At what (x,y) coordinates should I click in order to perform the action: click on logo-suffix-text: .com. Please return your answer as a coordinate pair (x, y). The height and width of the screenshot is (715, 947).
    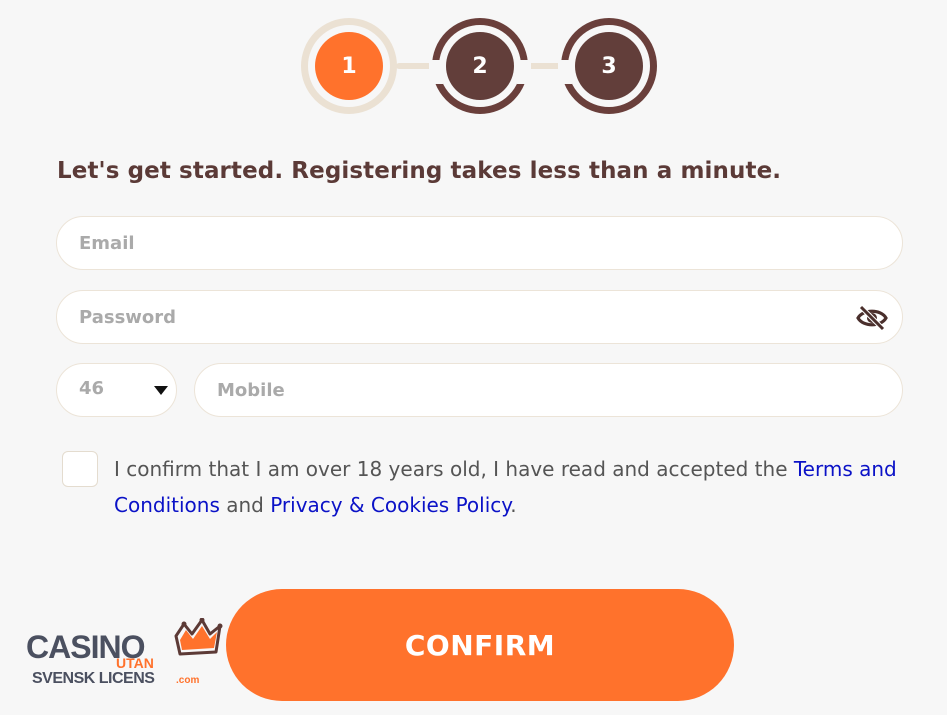
    Looking at the image, I should click on (187, 680).